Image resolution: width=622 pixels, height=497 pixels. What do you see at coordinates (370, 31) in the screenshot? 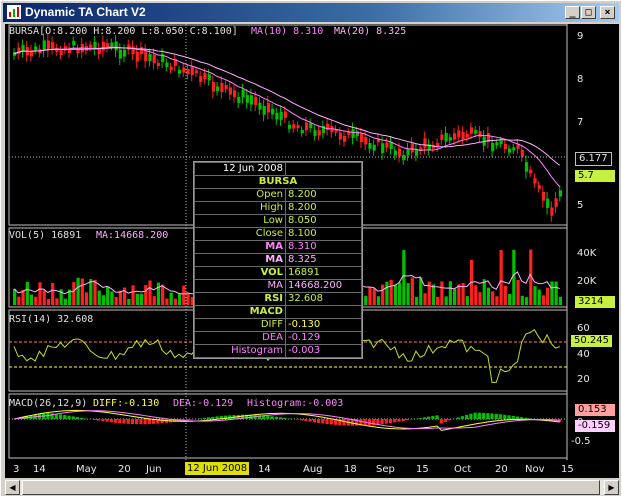
I see `ma20-label: MA(20) 8.325` at bounding box center [370, 31].